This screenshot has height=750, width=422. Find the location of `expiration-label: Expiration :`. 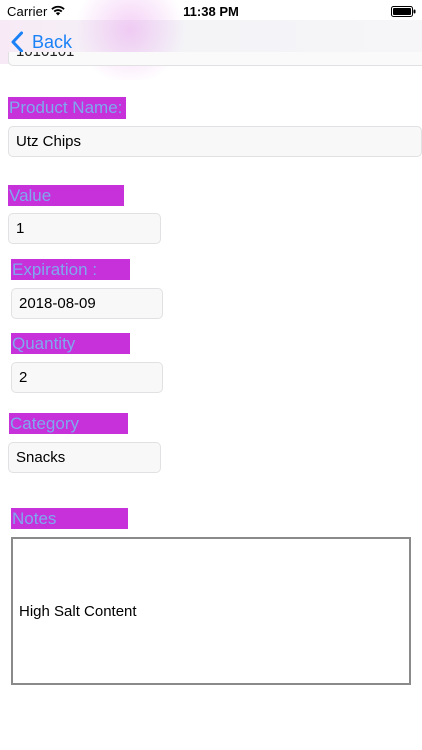

expiration-label: Expiration : is located at coordinates (70, 269).